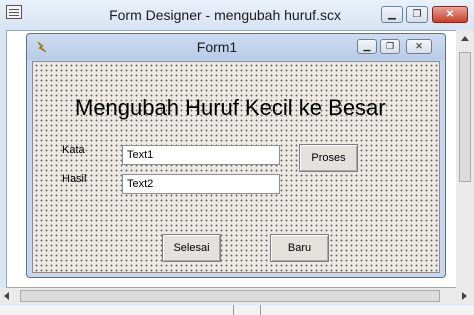 The width and height of the screenshot is (474, 315). I want to click on horizontal-scrollbar, so click(237, 296).